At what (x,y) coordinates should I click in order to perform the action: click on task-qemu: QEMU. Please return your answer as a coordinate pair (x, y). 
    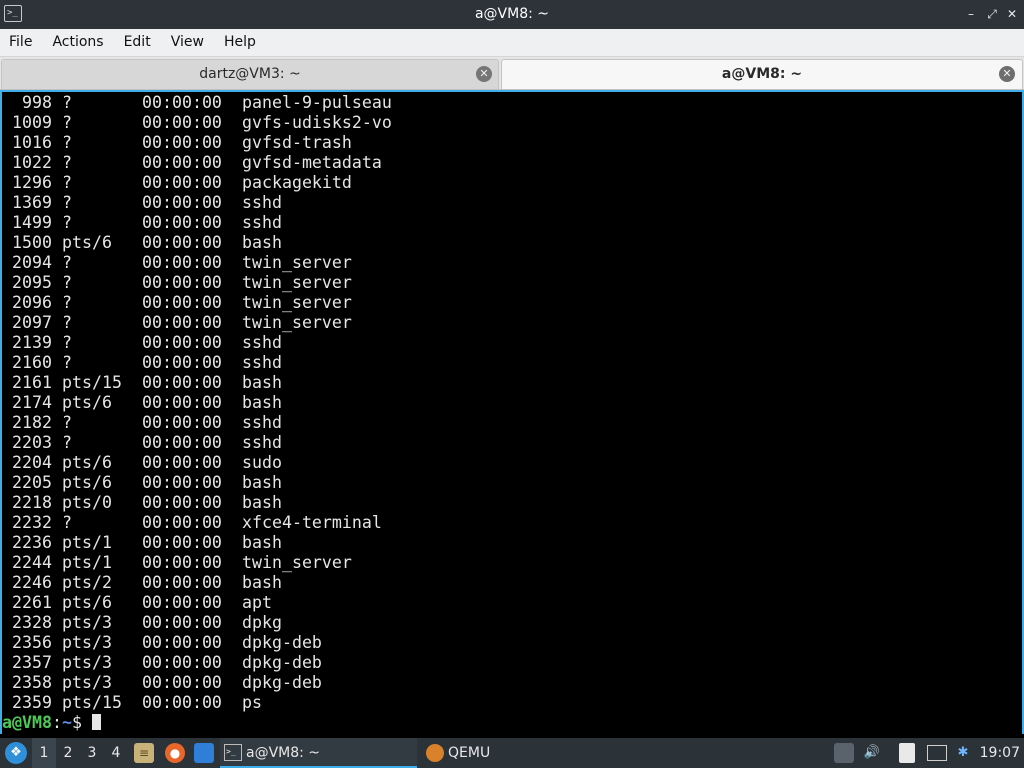
    Looking at the image, I should click on (482, 753).